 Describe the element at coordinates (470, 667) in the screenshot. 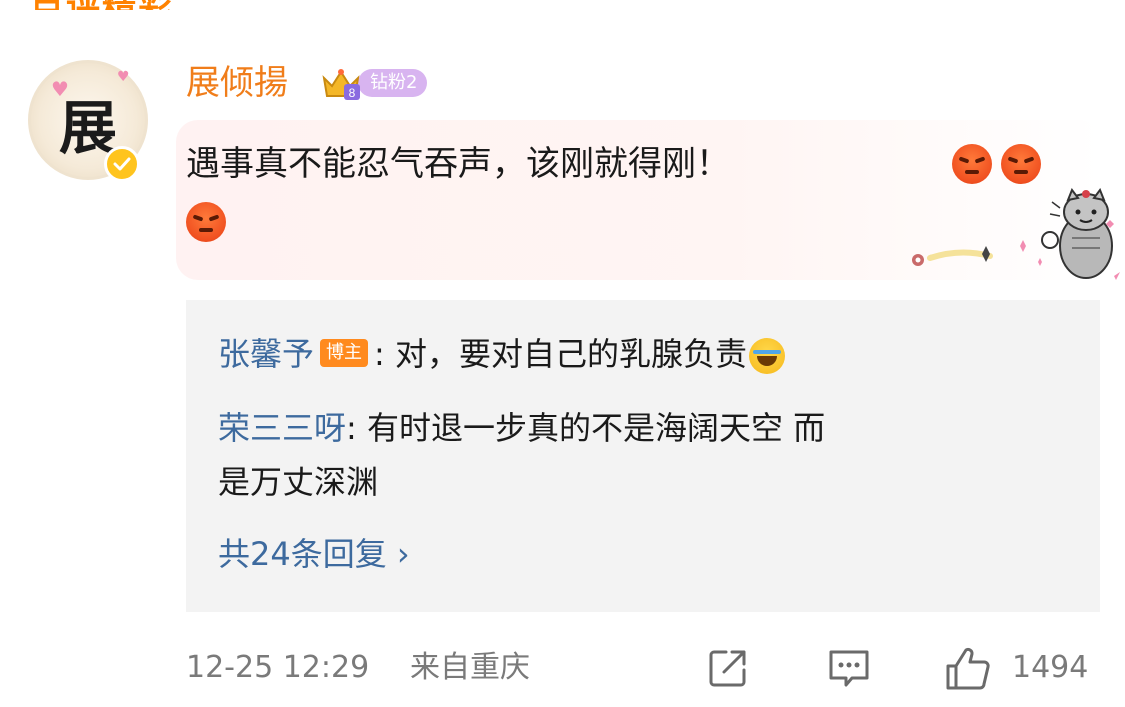

I see `comment-location: 来自重庆` at that location.